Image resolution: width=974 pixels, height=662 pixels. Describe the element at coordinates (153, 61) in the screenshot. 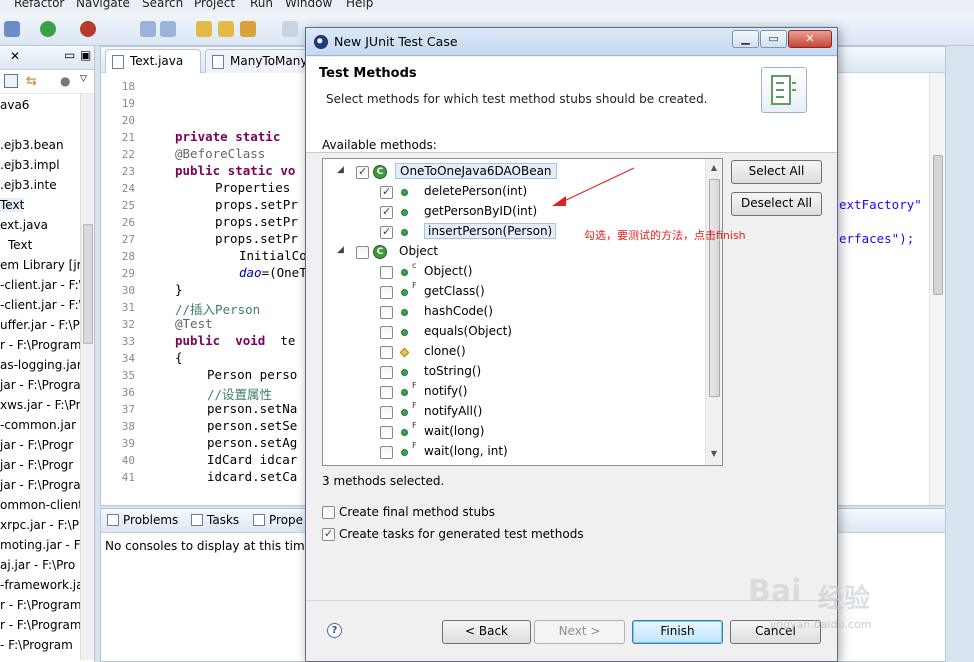

I see `tab-text-java: Text.java` at that location.